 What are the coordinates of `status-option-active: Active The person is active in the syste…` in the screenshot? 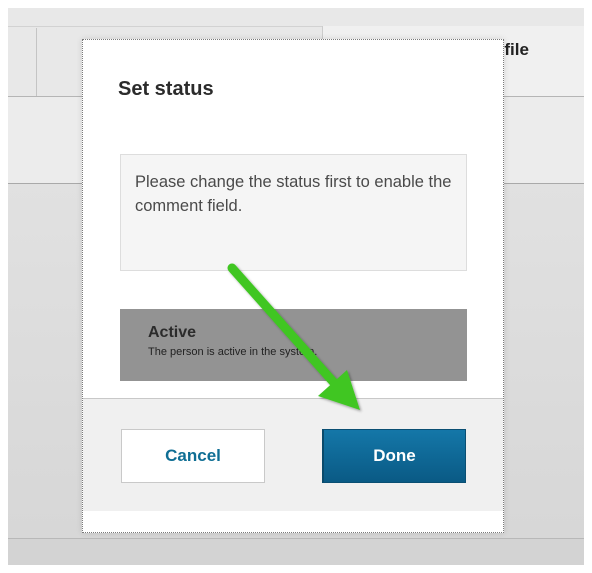 It's located at (293, 345).